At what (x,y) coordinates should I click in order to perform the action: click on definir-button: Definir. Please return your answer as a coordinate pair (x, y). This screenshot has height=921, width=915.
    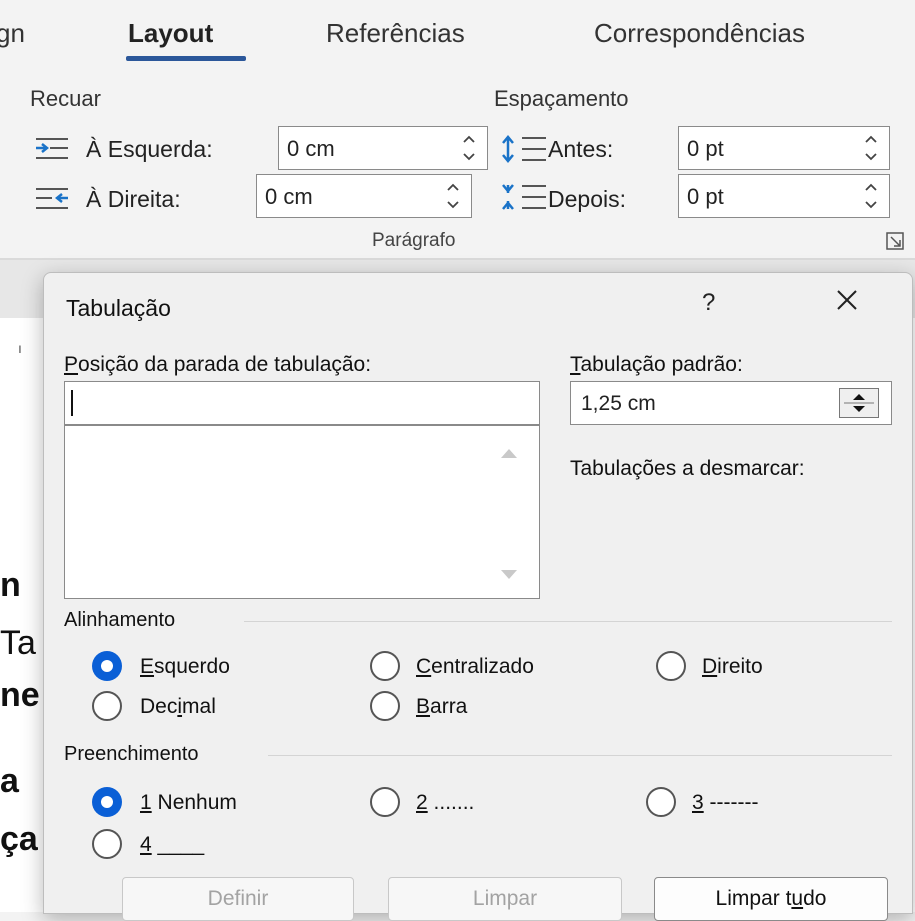
    Looking at the image, I should click on (238, 899).